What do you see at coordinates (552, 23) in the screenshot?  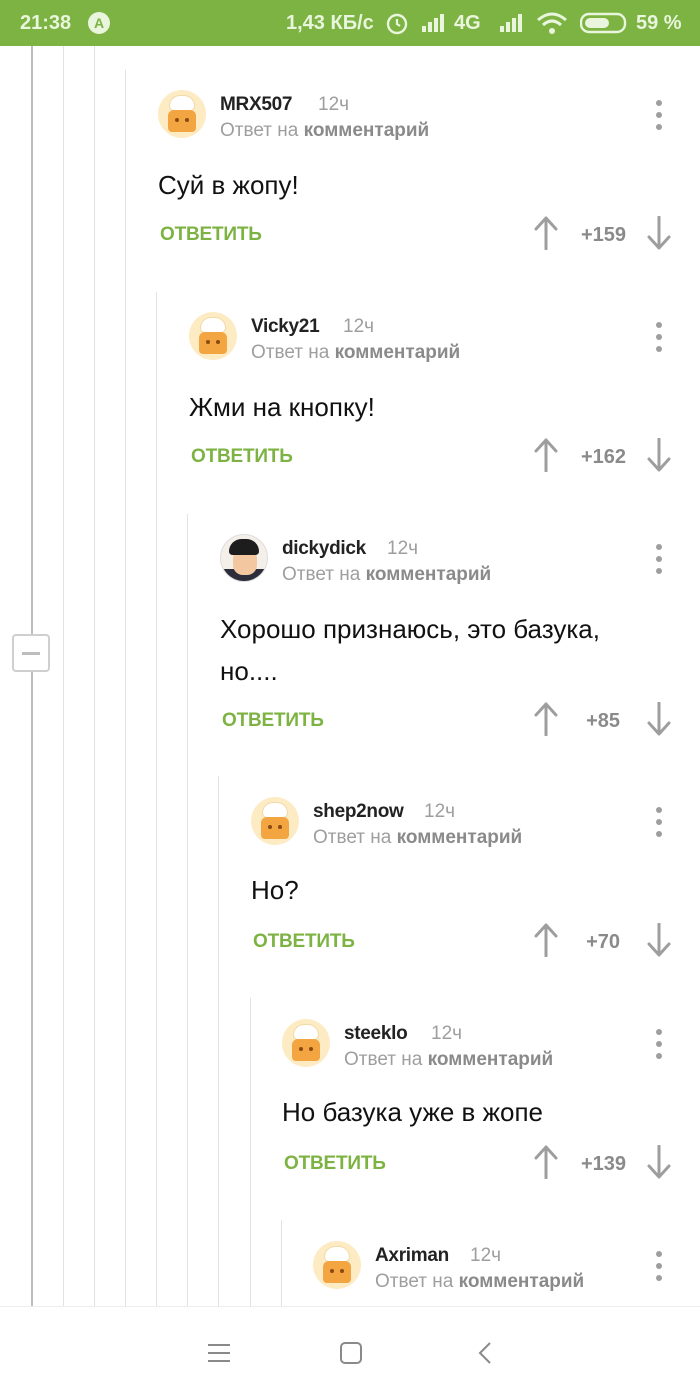 I see `wifi-icon` at bounding box center [552, 23].